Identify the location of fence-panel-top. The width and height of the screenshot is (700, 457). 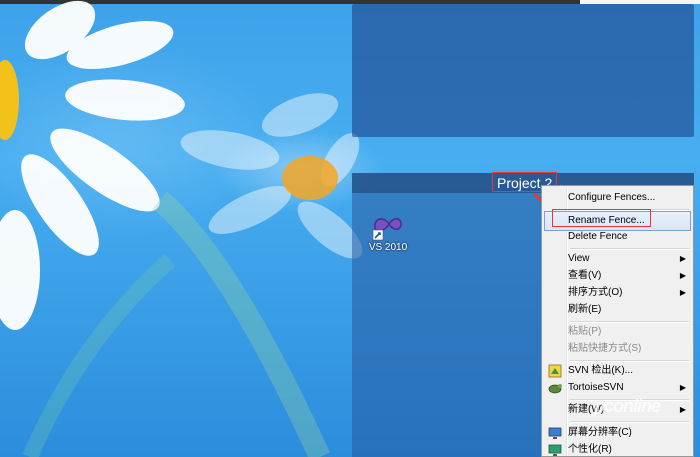
(523, 70).